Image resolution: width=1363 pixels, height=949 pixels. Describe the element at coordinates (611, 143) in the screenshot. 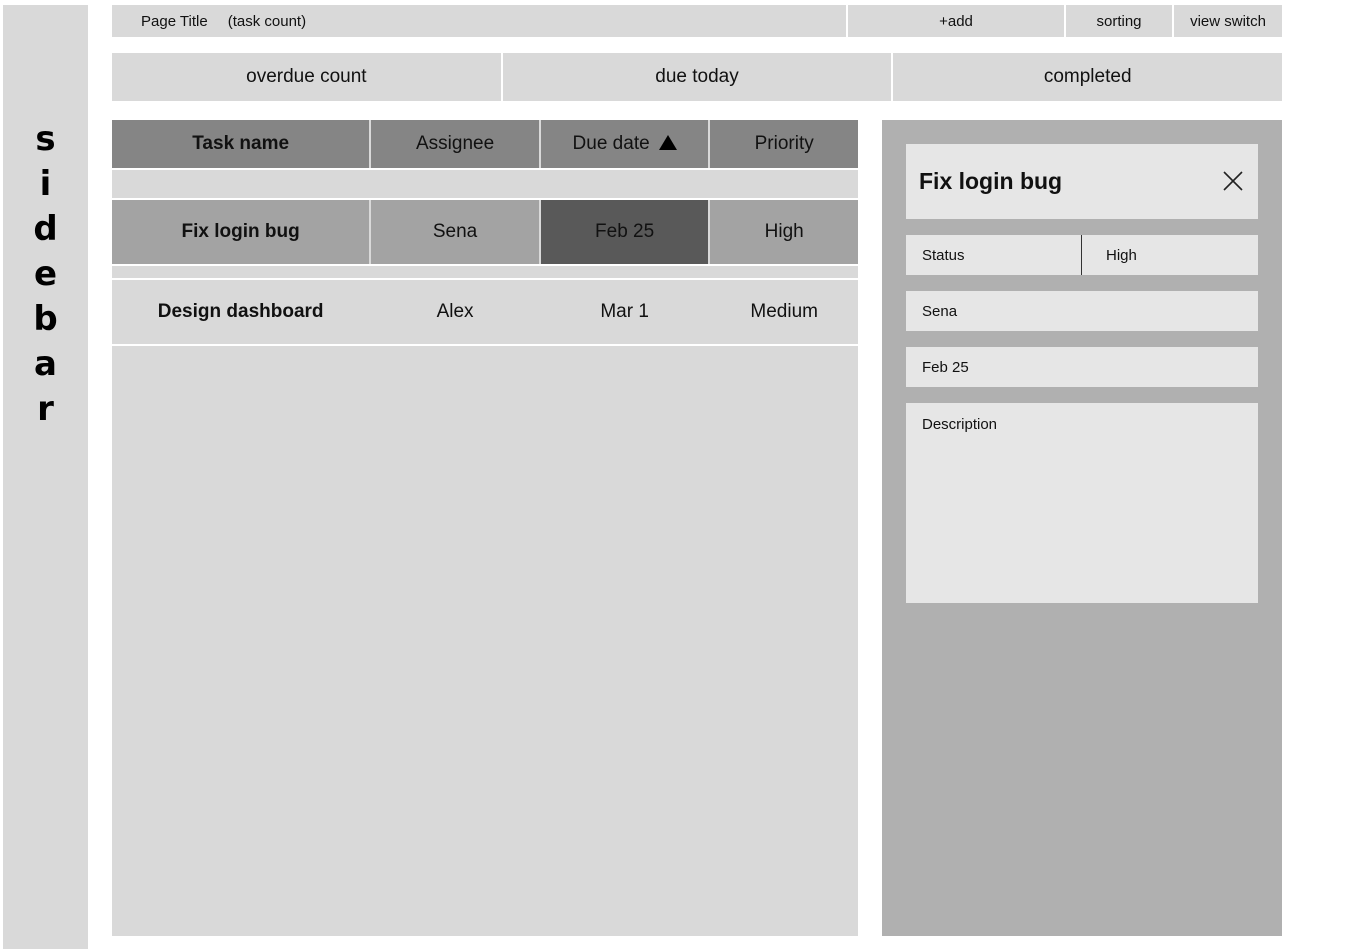

I see `column-header-label: Due date` at that location.